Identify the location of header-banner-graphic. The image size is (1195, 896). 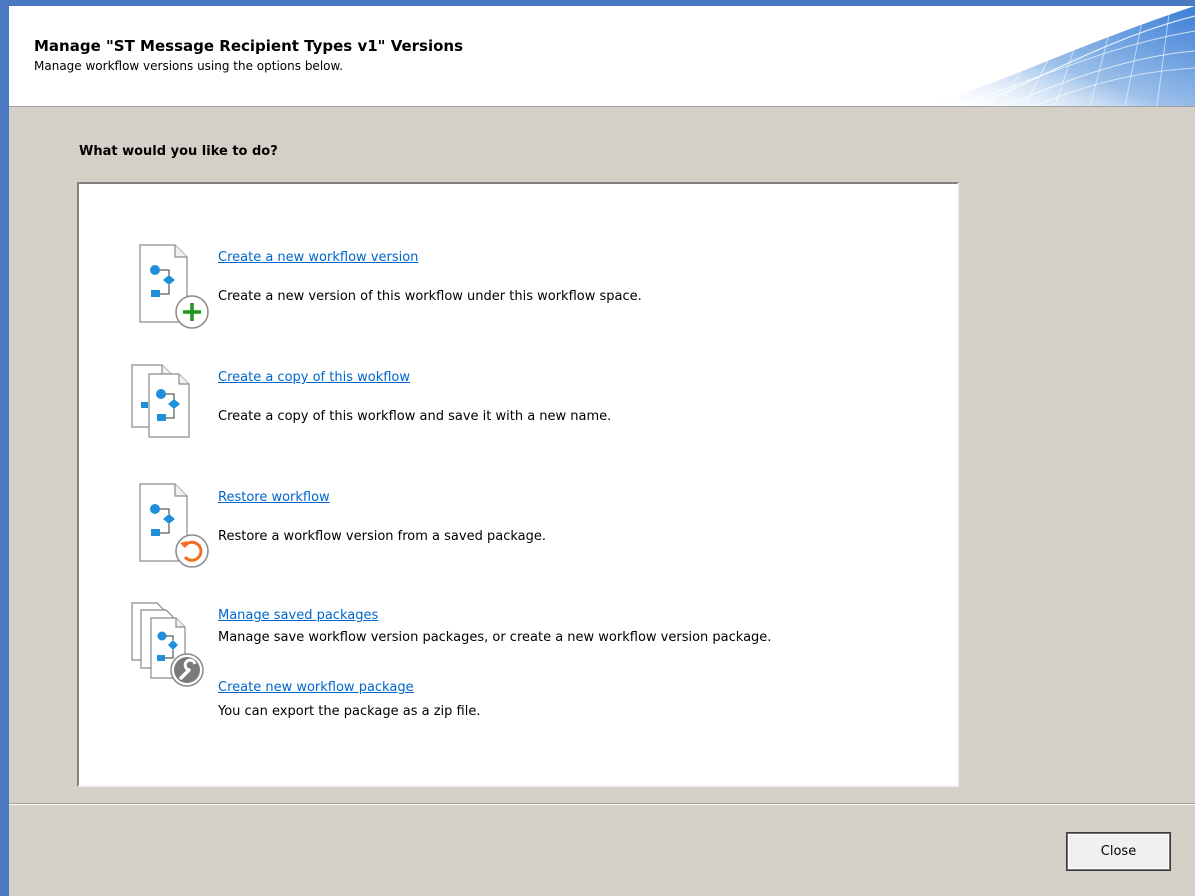
(1060, 56).